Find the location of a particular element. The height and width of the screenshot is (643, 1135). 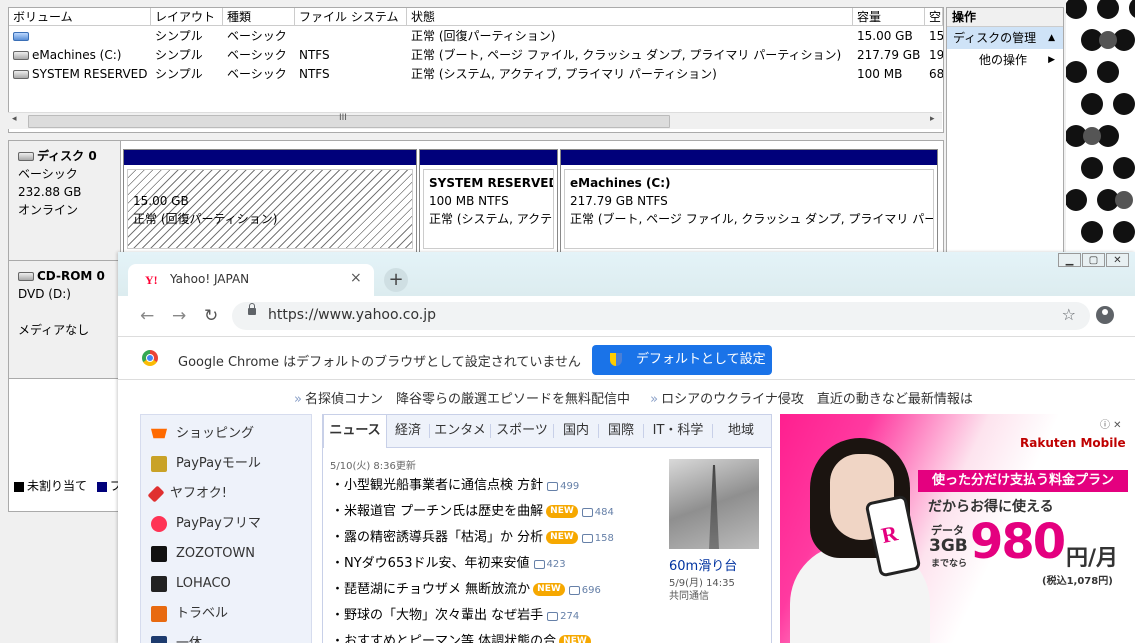

url-text: https://www.yahoo.co.jp is located at coordinates (352, 315).